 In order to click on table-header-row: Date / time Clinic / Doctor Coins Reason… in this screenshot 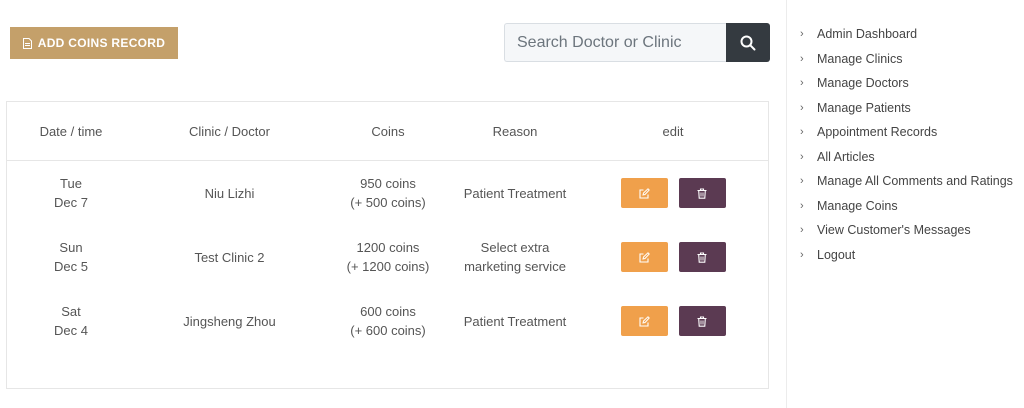, I will do `click(387, 131)`.